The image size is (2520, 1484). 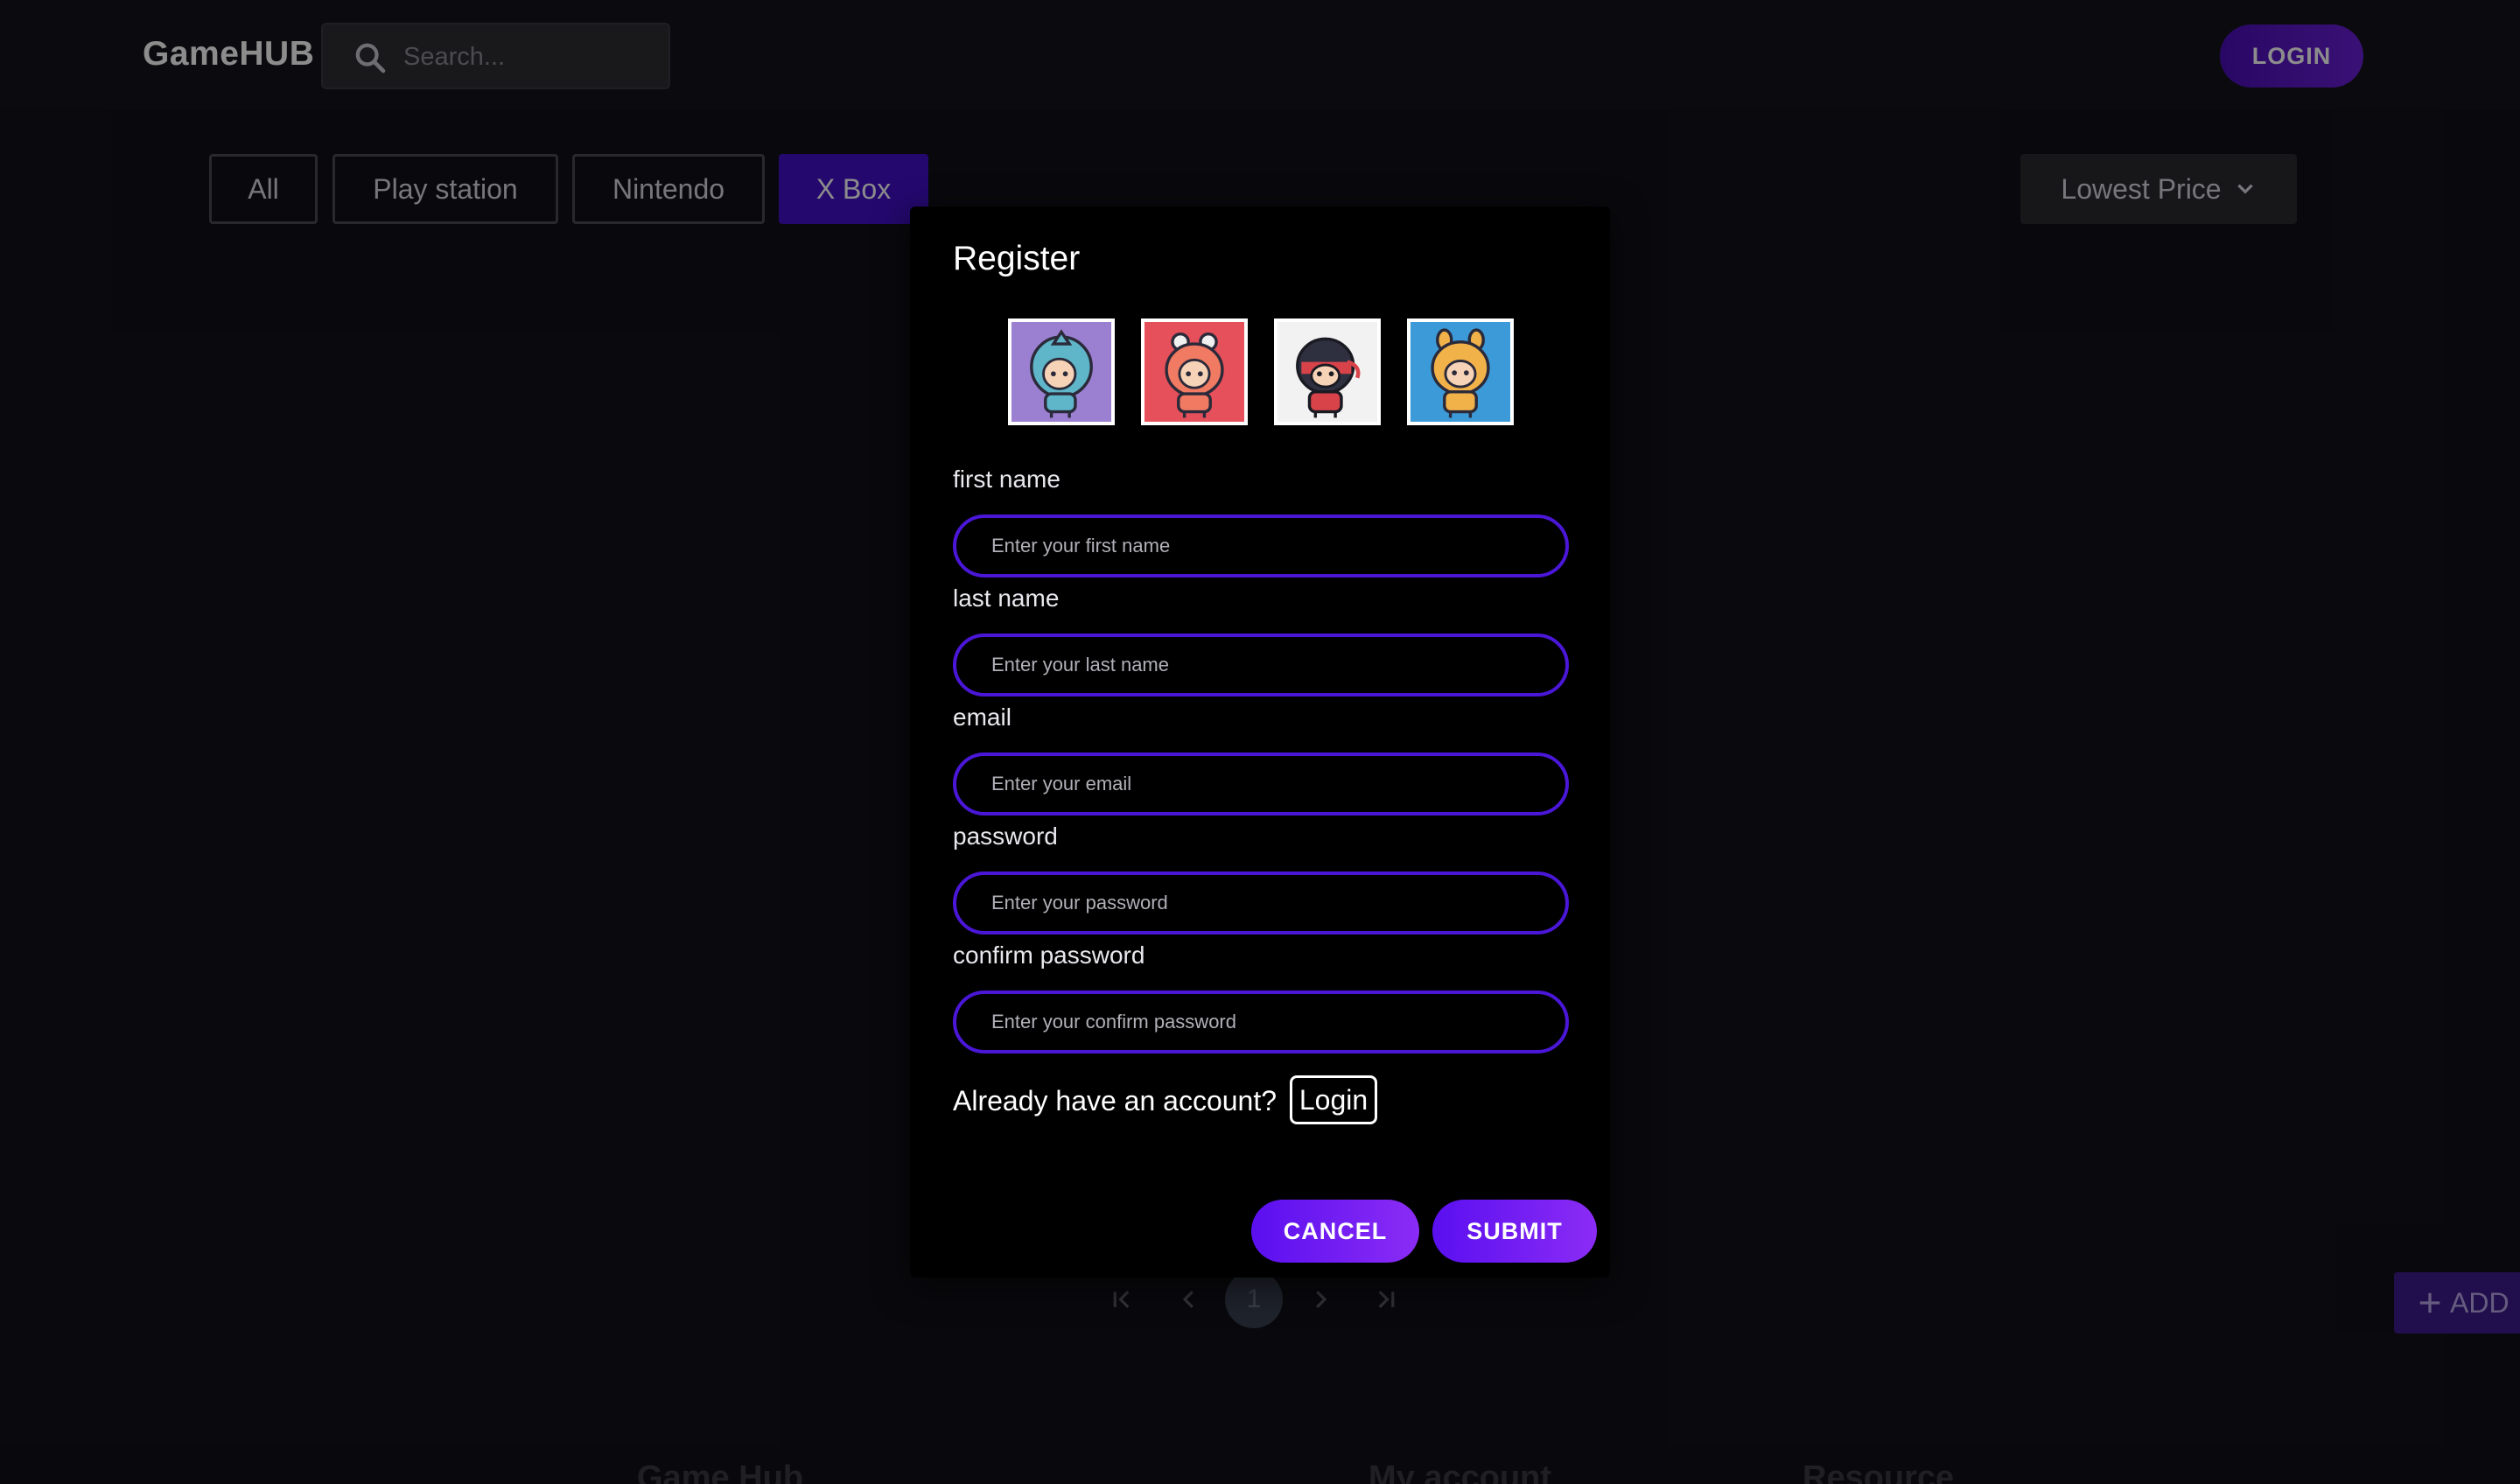 I want to click on ninja-character-icon, so click(x=1327, y=372).